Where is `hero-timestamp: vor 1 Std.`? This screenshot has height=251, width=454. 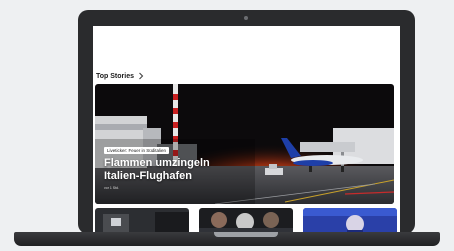 hero-timestamp: vor 1 Std. is located at coordinates (111, 188).